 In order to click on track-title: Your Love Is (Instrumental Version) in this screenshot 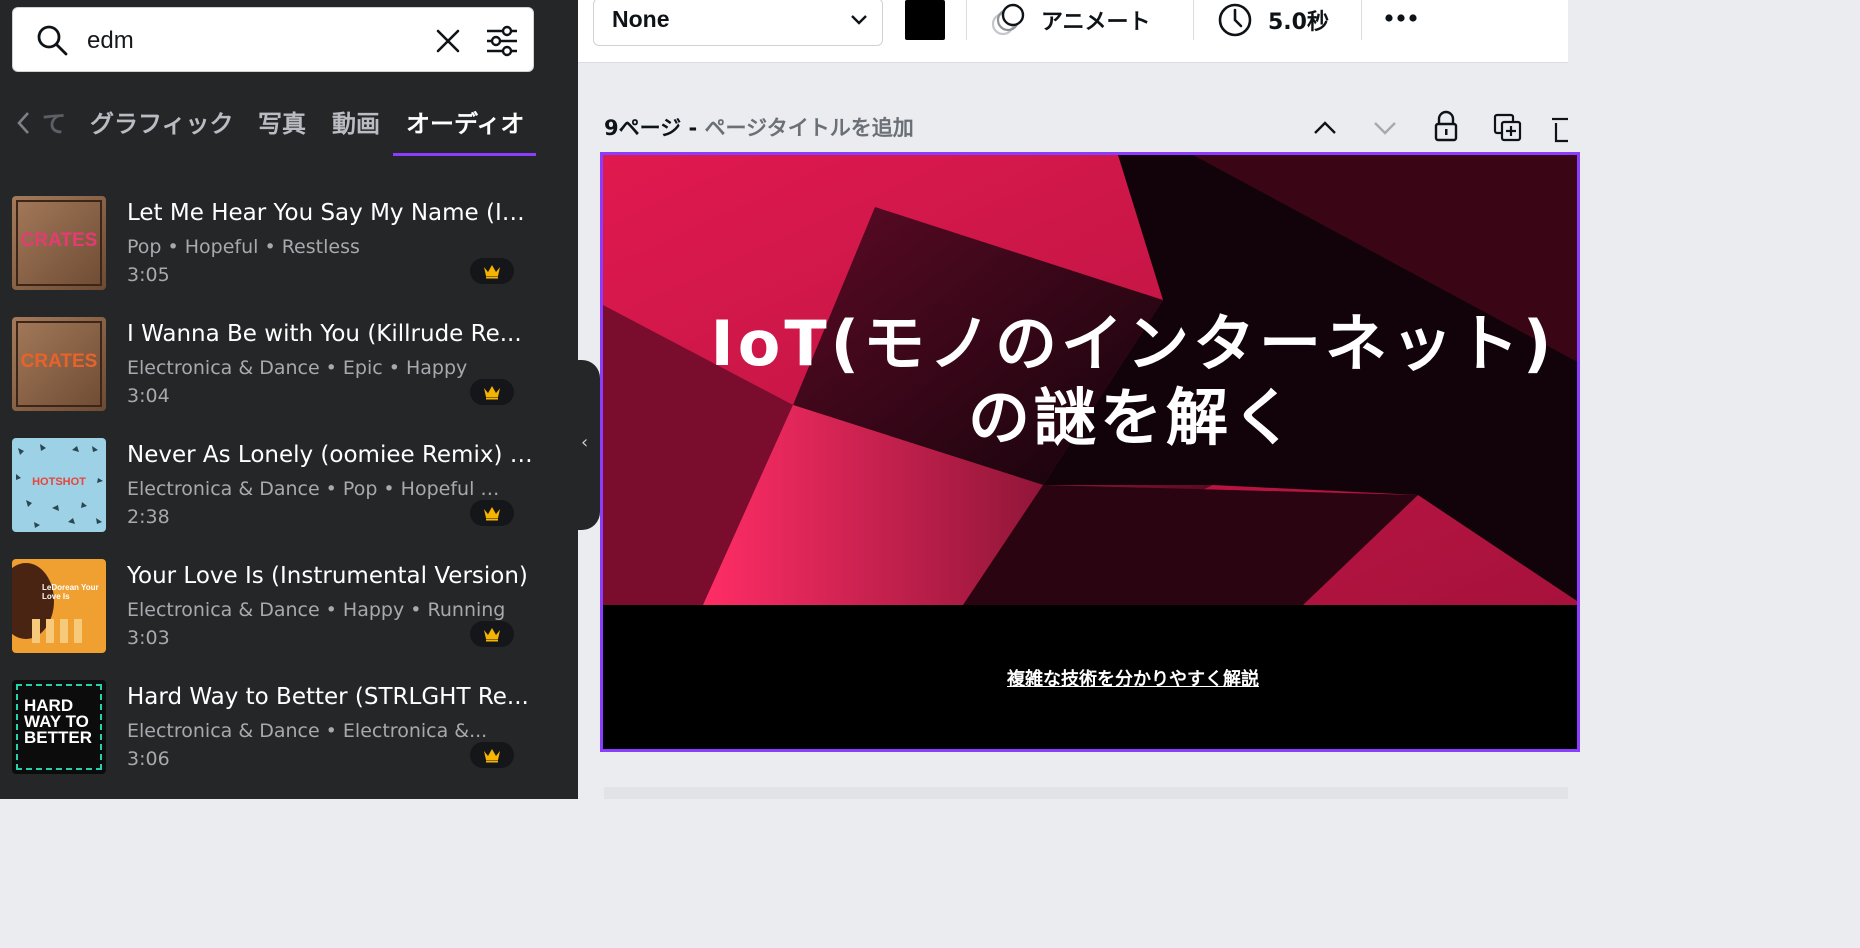, I will do `click(327, 576)`.